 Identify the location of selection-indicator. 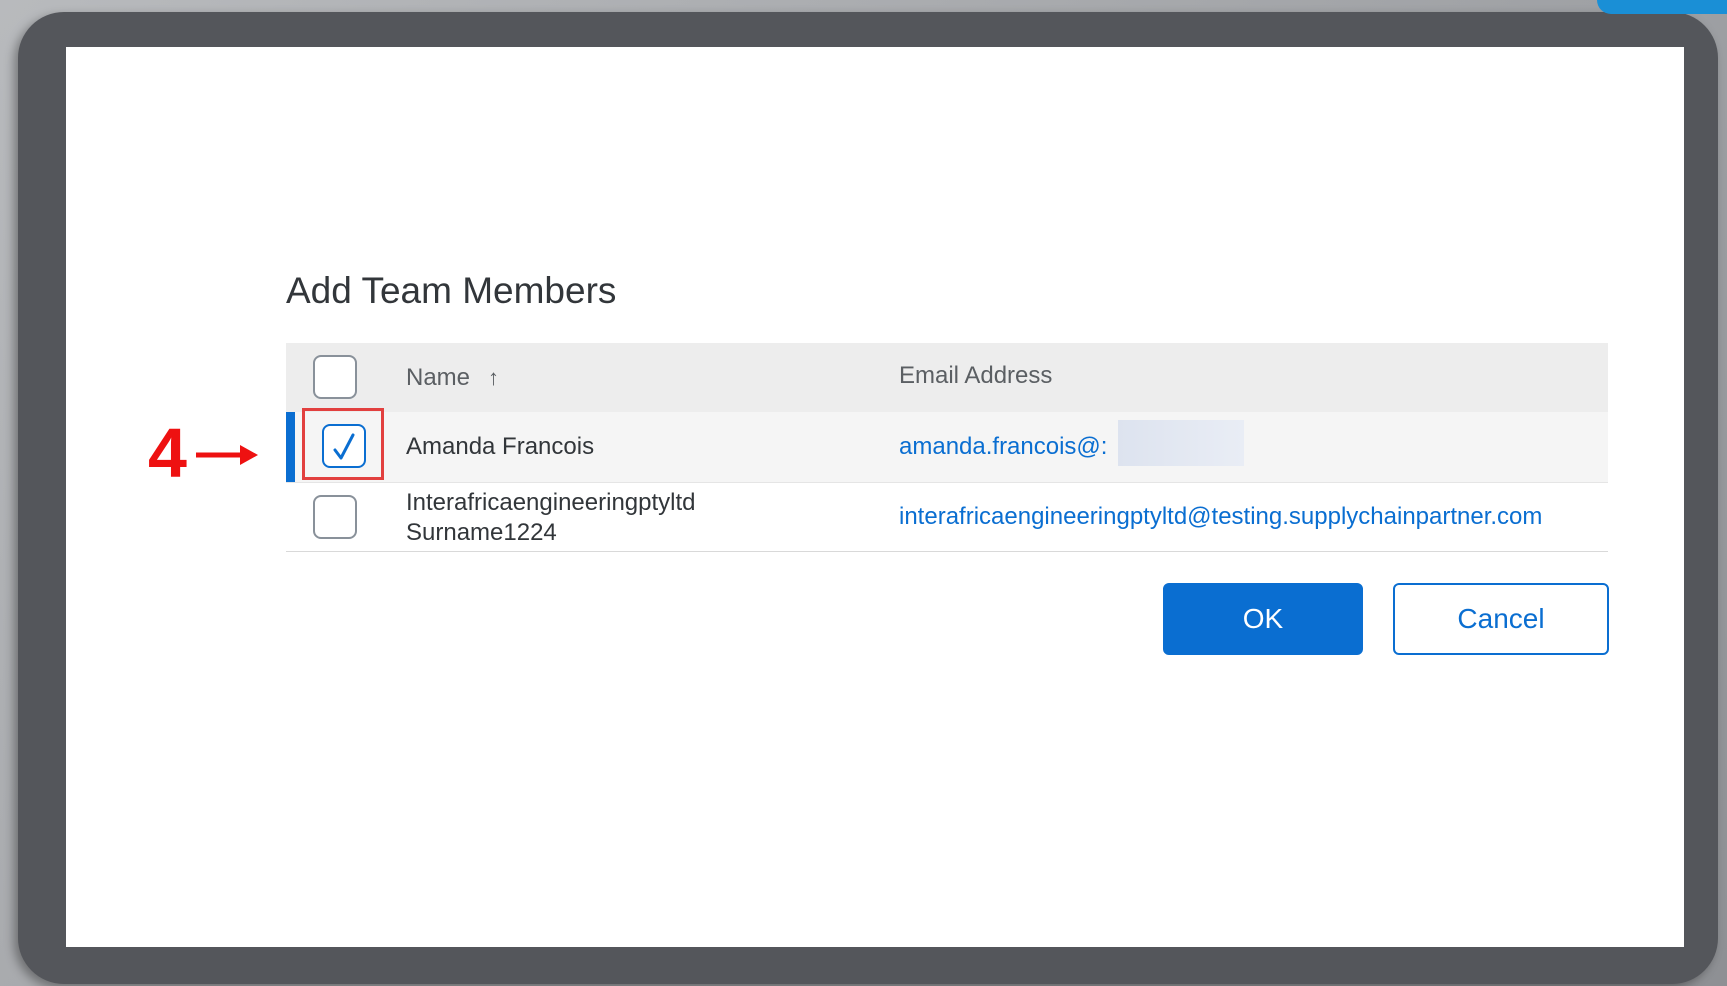
(290, 447).